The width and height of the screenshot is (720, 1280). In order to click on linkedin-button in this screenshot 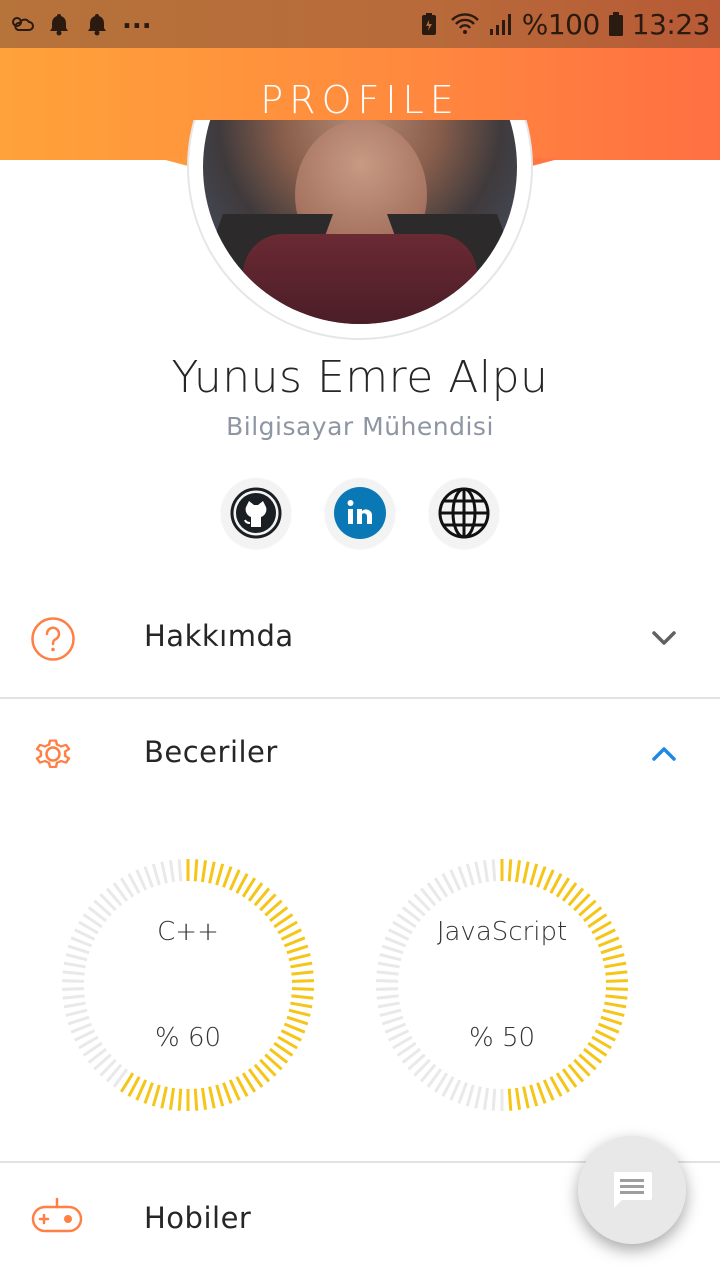, I will do `click(360, 513)`.